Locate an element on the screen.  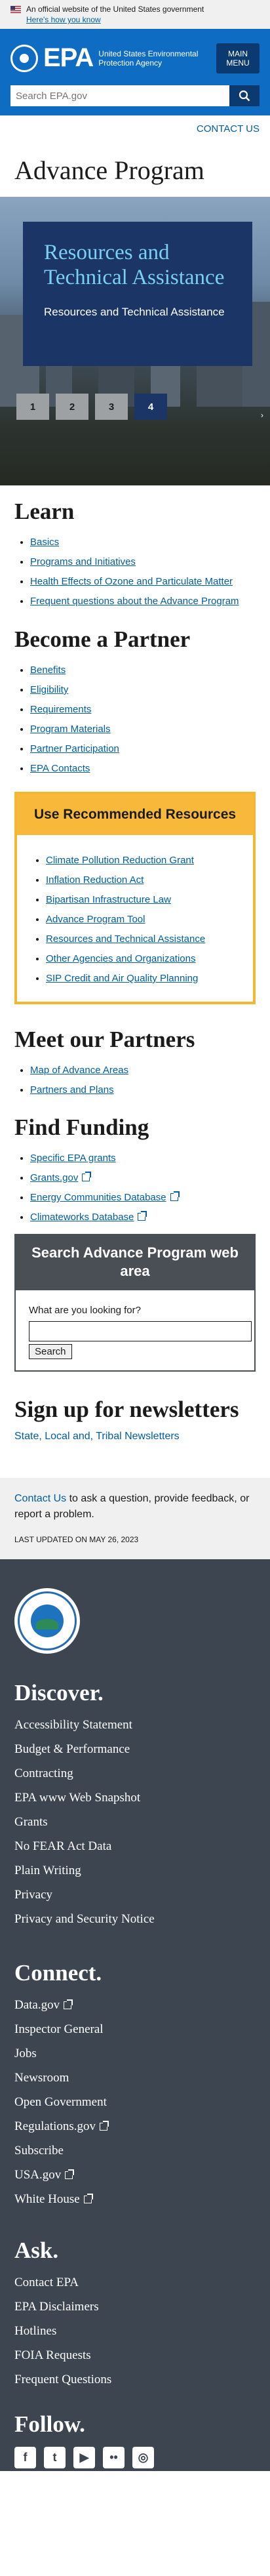
recommended-resources-heading: Use Recommended Resources is located at coordinates (135, 814).